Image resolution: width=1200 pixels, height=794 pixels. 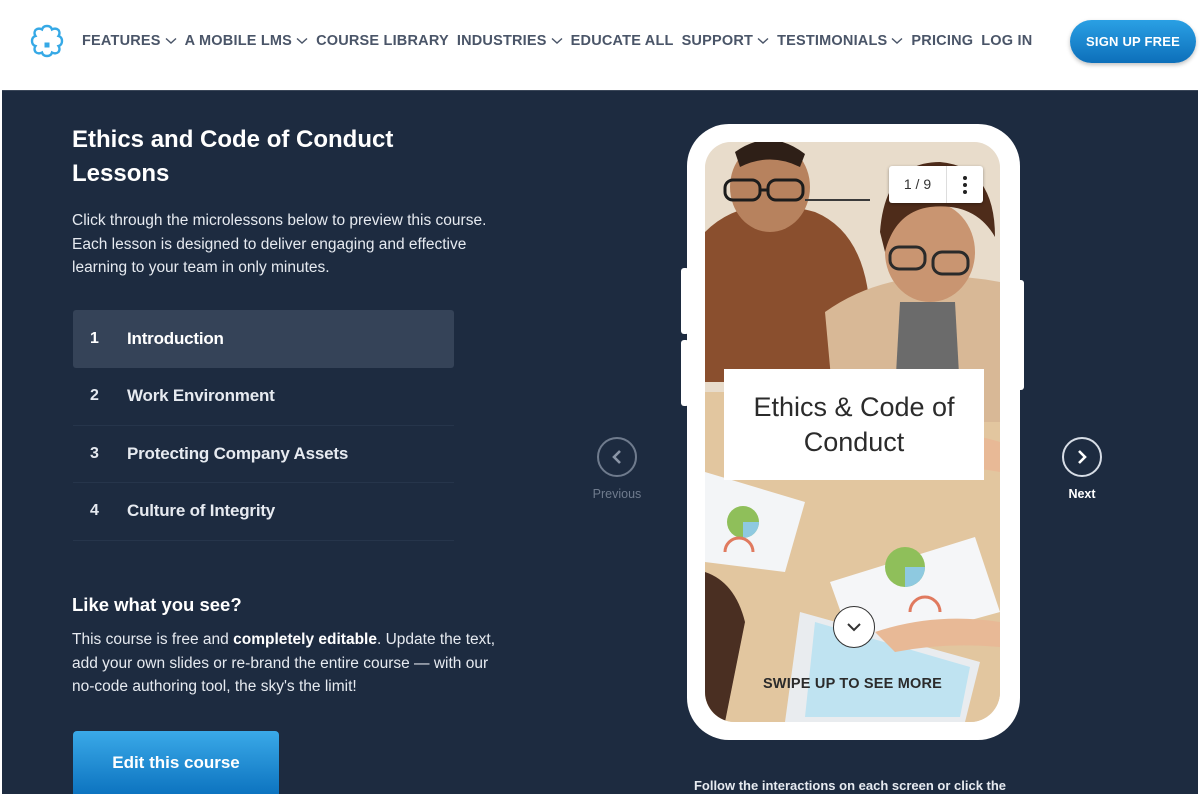 What do you see at coordinates (201, 511) in the screenshot?
I see `lesson-label: Culture of Integrity` at bounding box center [201, 511].